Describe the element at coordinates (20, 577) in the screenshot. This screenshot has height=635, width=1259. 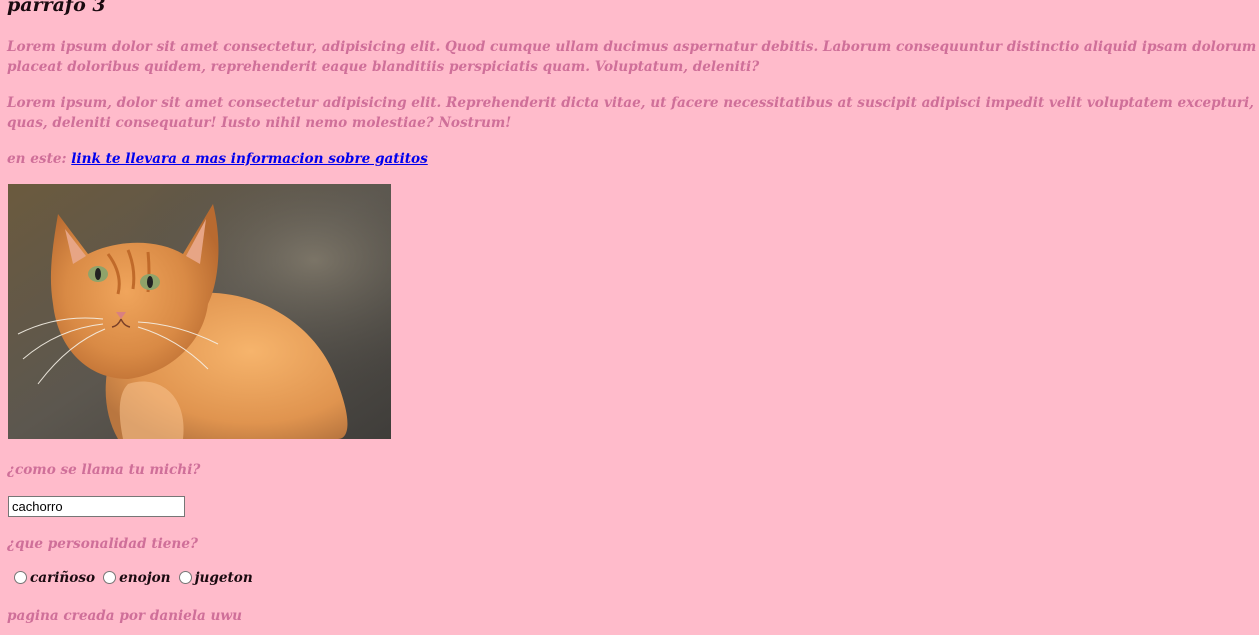
I see `radio-carinoso` at that location.